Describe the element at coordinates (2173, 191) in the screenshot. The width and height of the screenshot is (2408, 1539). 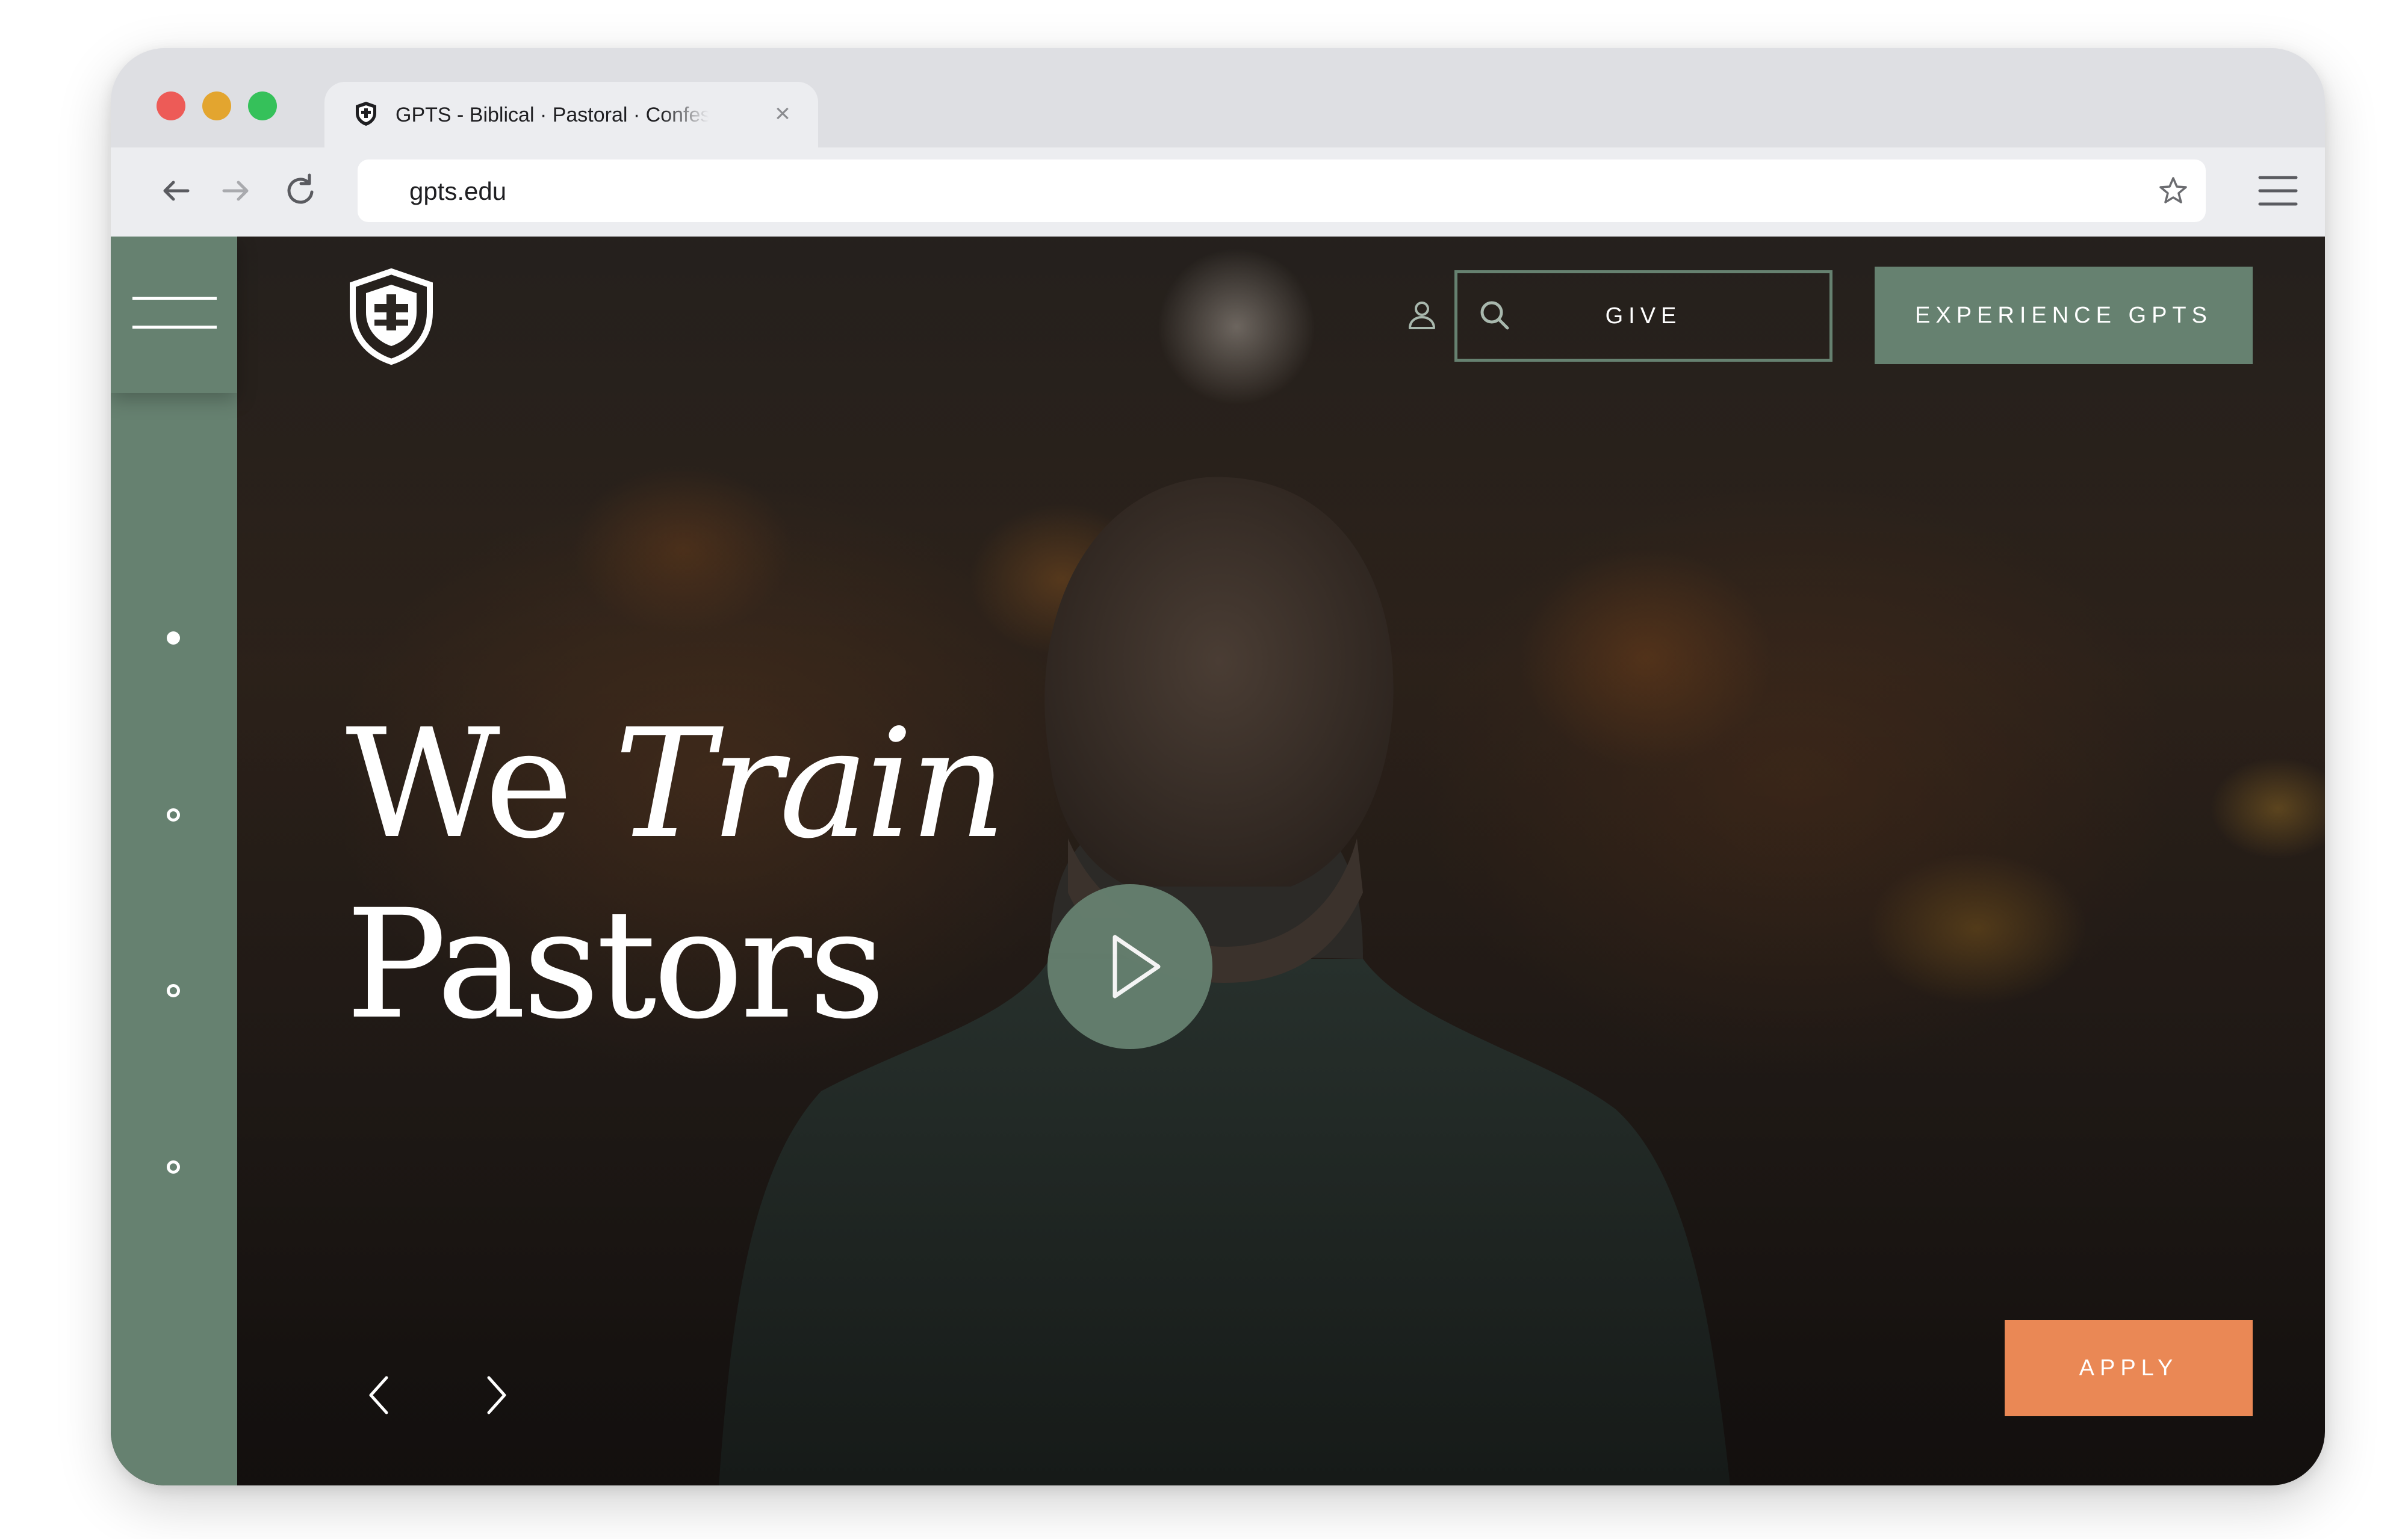
I see `bookmark-star-icon` at that location.